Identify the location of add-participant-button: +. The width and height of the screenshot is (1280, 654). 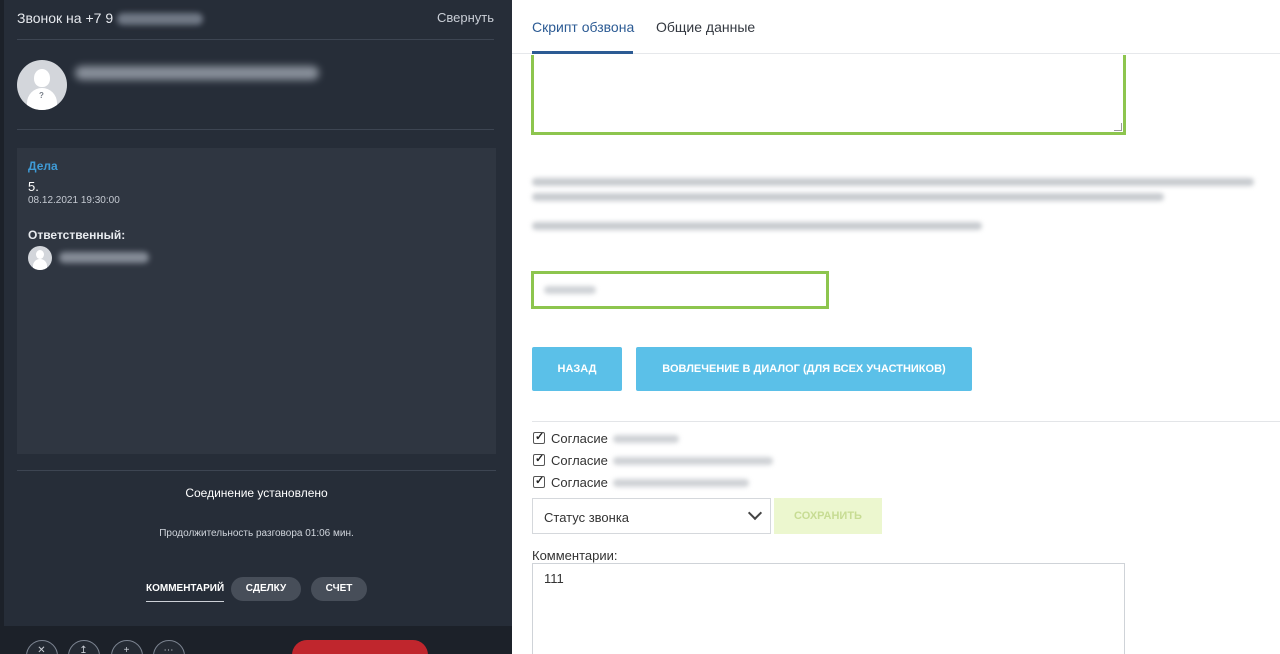
(127, 647).